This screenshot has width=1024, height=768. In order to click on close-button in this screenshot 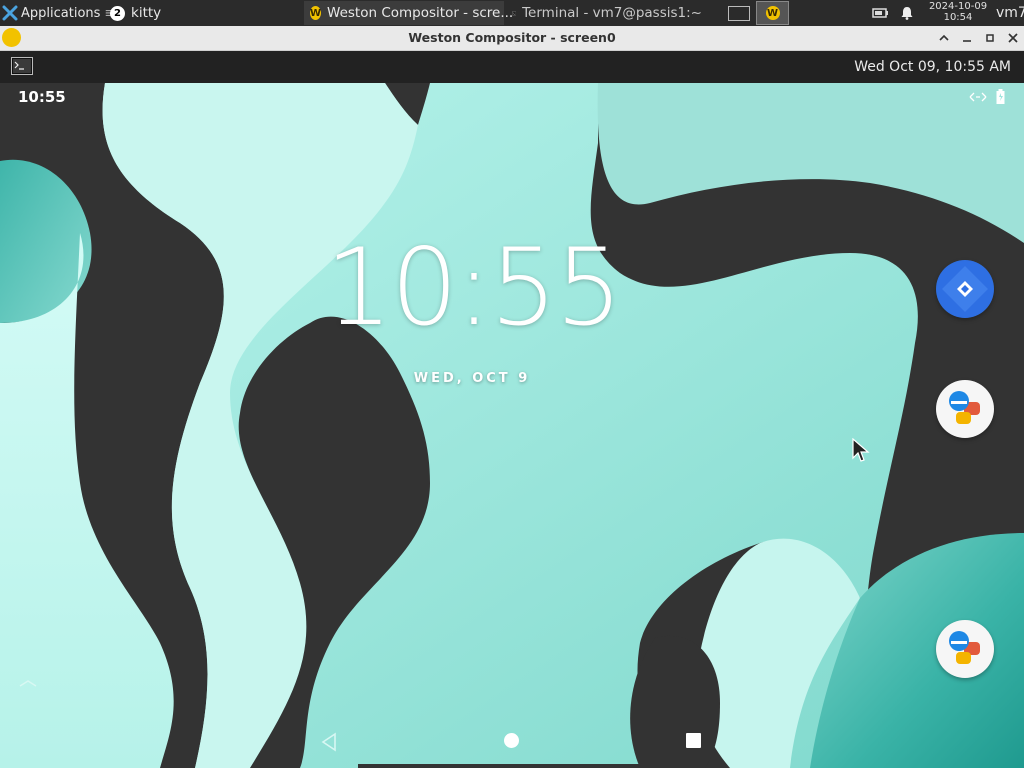, I will do `click(1013, 38)`.